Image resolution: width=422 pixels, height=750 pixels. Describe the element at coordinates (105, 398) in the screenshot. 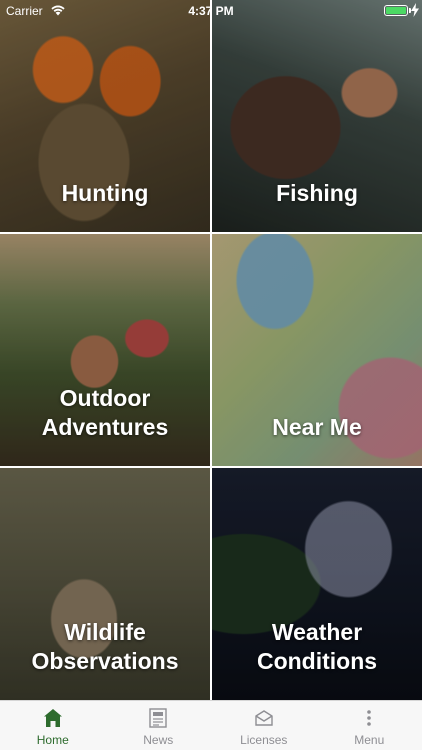

I see `tile-label-line: Outdoor` at that location.